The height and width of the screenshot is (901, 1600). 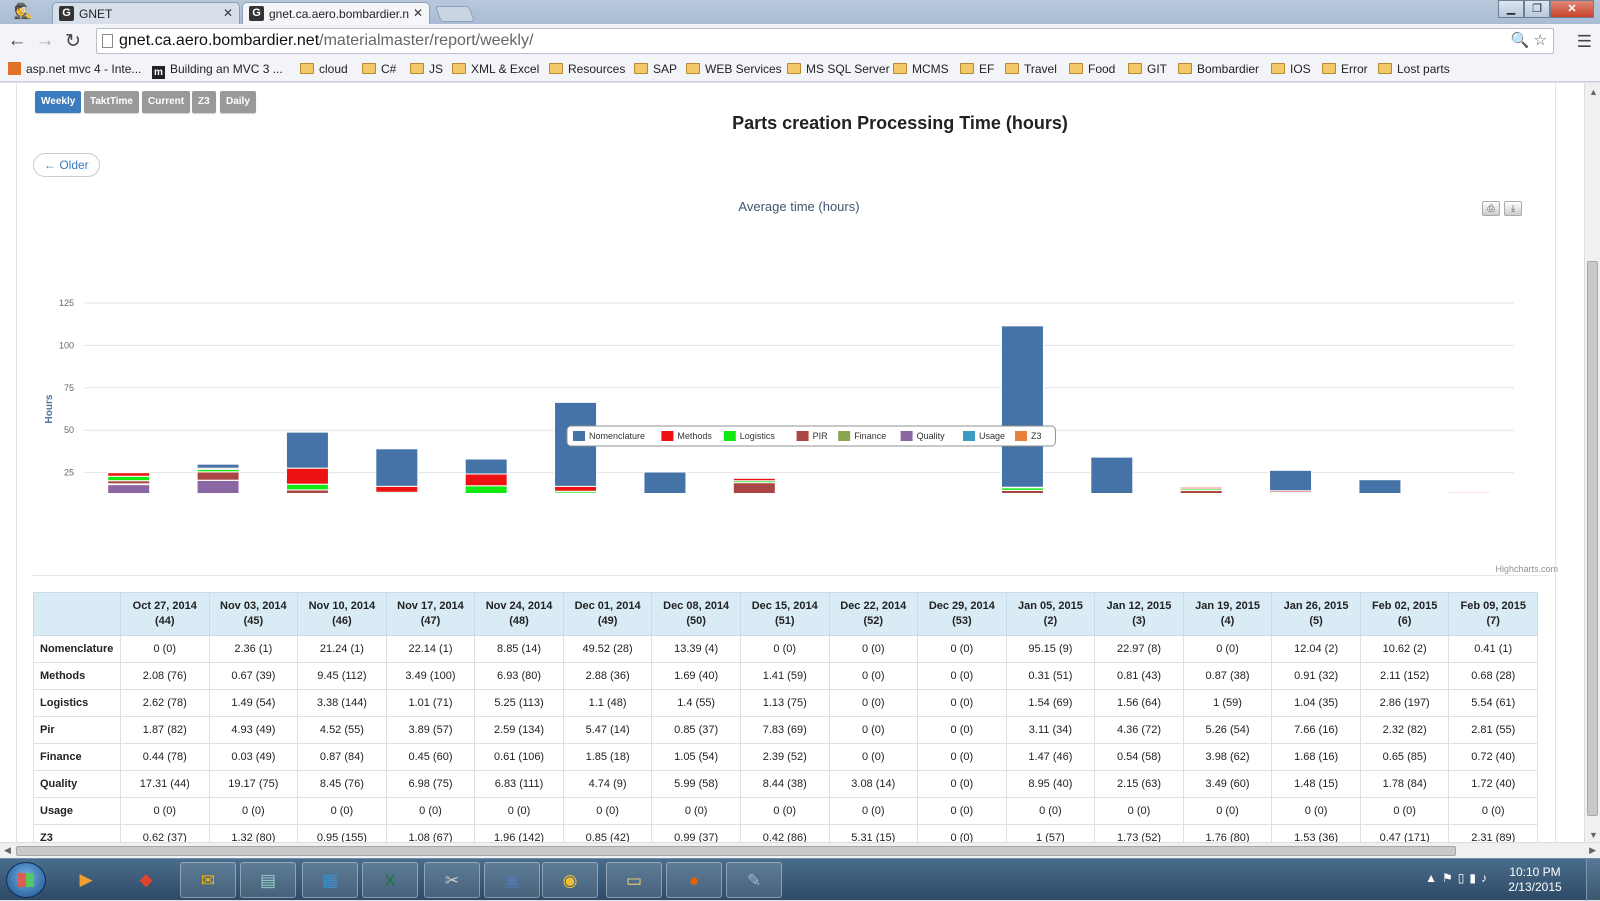 I want to click on bookmark-label: cloud, so click(x=333, y=69).